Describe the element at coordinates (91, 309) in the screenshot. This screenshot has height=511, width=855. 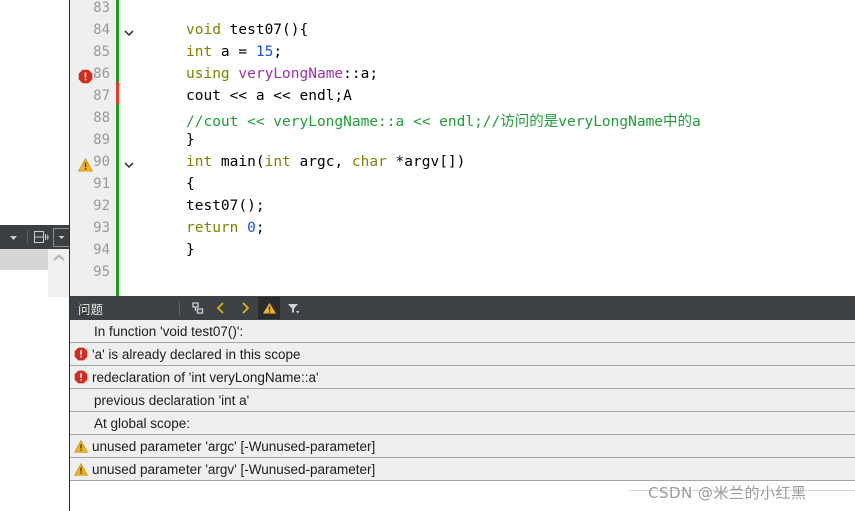
I see `problems-panel-title: 问题` at that location.